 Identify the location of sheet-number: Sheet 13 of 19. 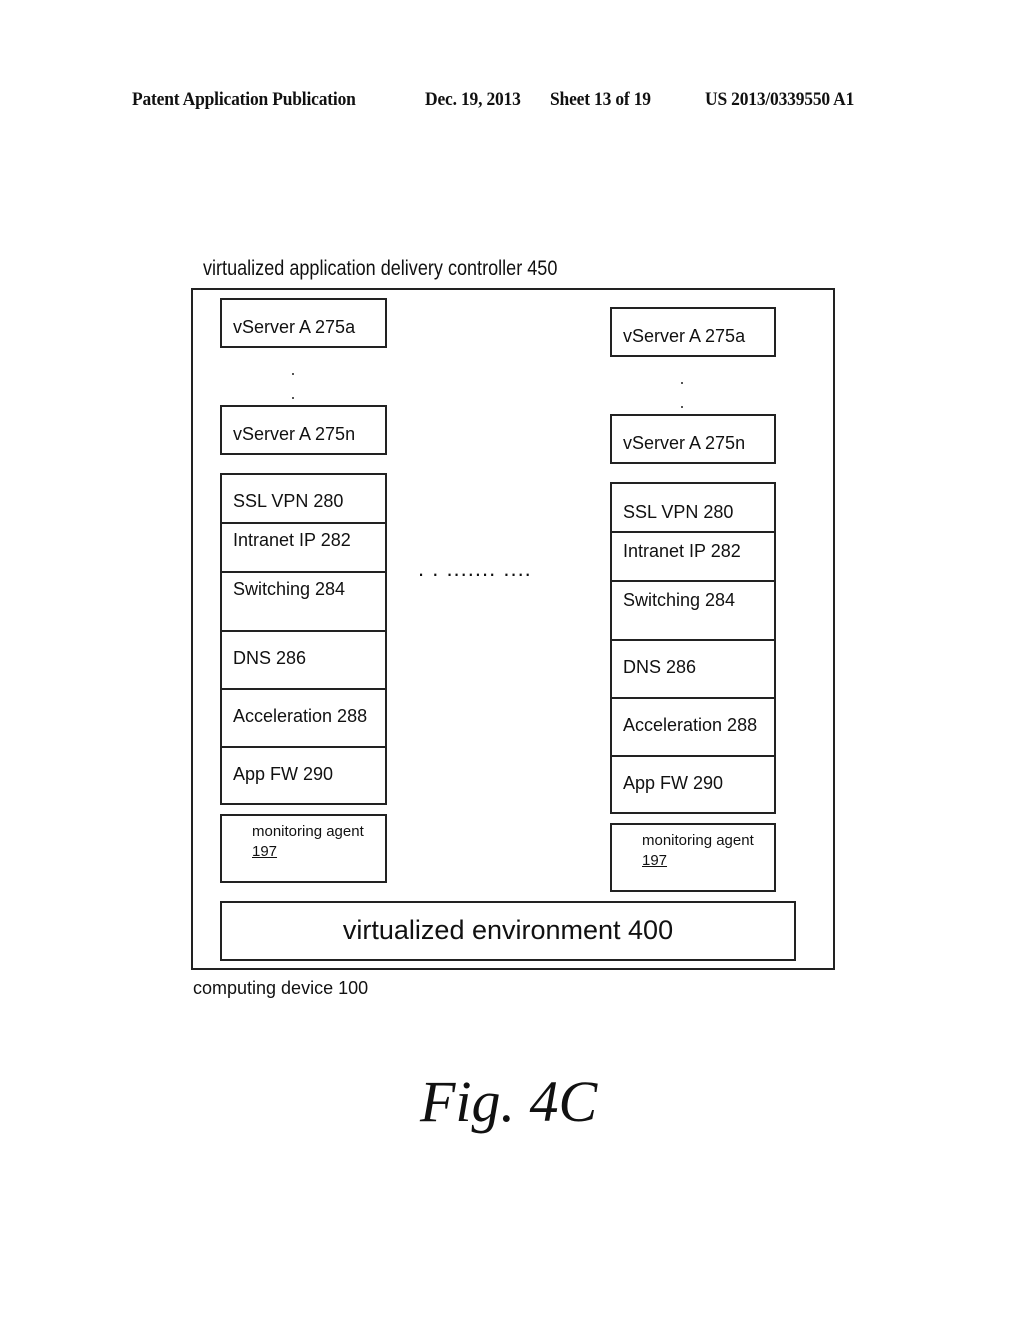
(600, 99).